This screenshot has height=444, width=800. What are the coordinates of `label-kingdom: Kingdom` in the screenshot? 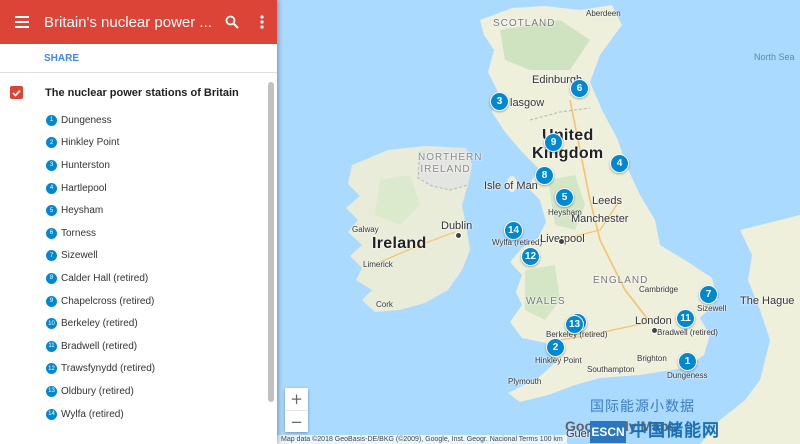 It's located at (568, 153).